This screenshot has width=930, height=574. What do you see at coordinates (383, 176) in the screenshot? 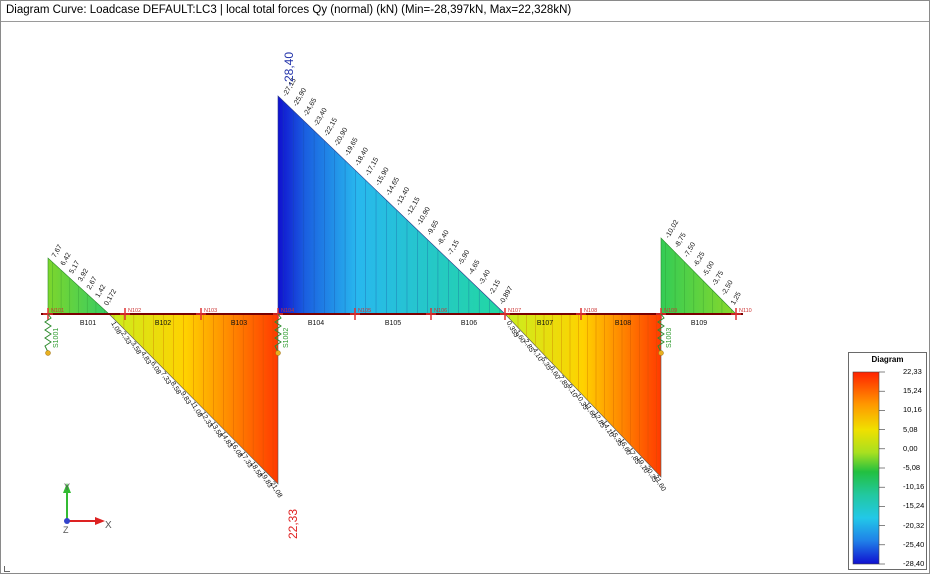
I see `diagram-value-label: -15,90` at bounding box center [383, 176].